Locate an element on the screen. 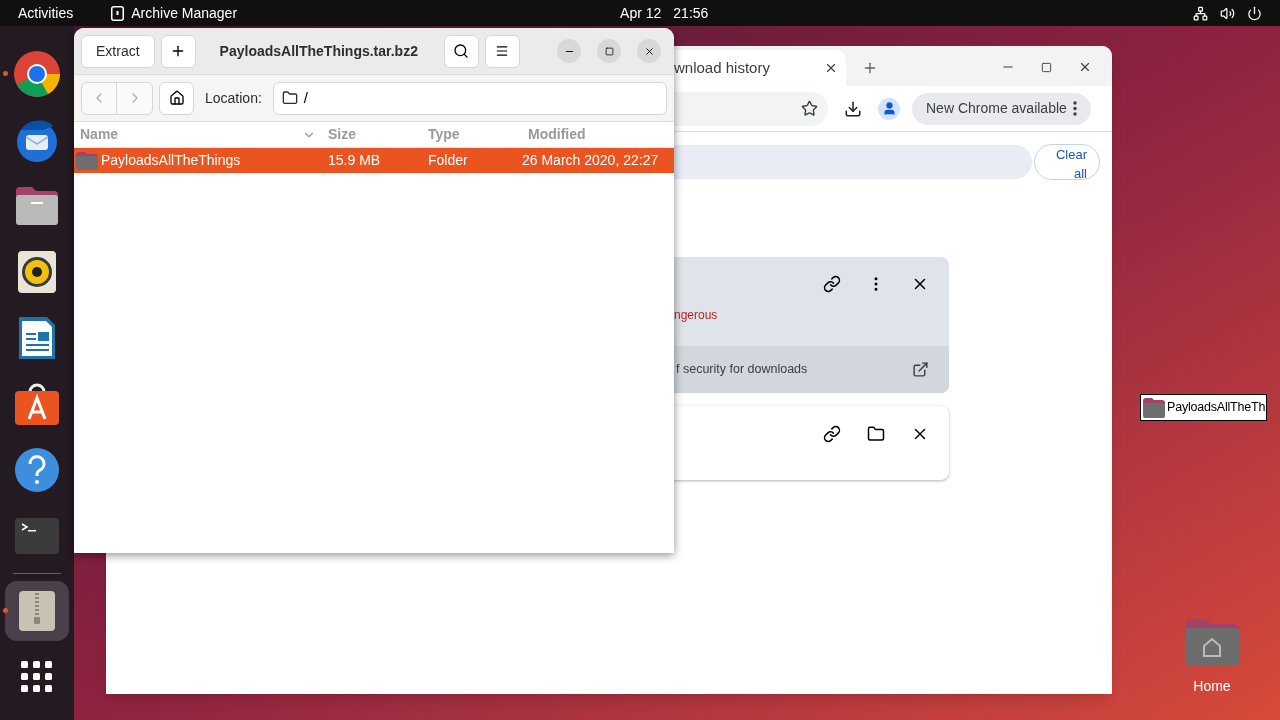 This screenshot has width=1280, height=720. download-status: ngerous is located at coordinates (696, 315).